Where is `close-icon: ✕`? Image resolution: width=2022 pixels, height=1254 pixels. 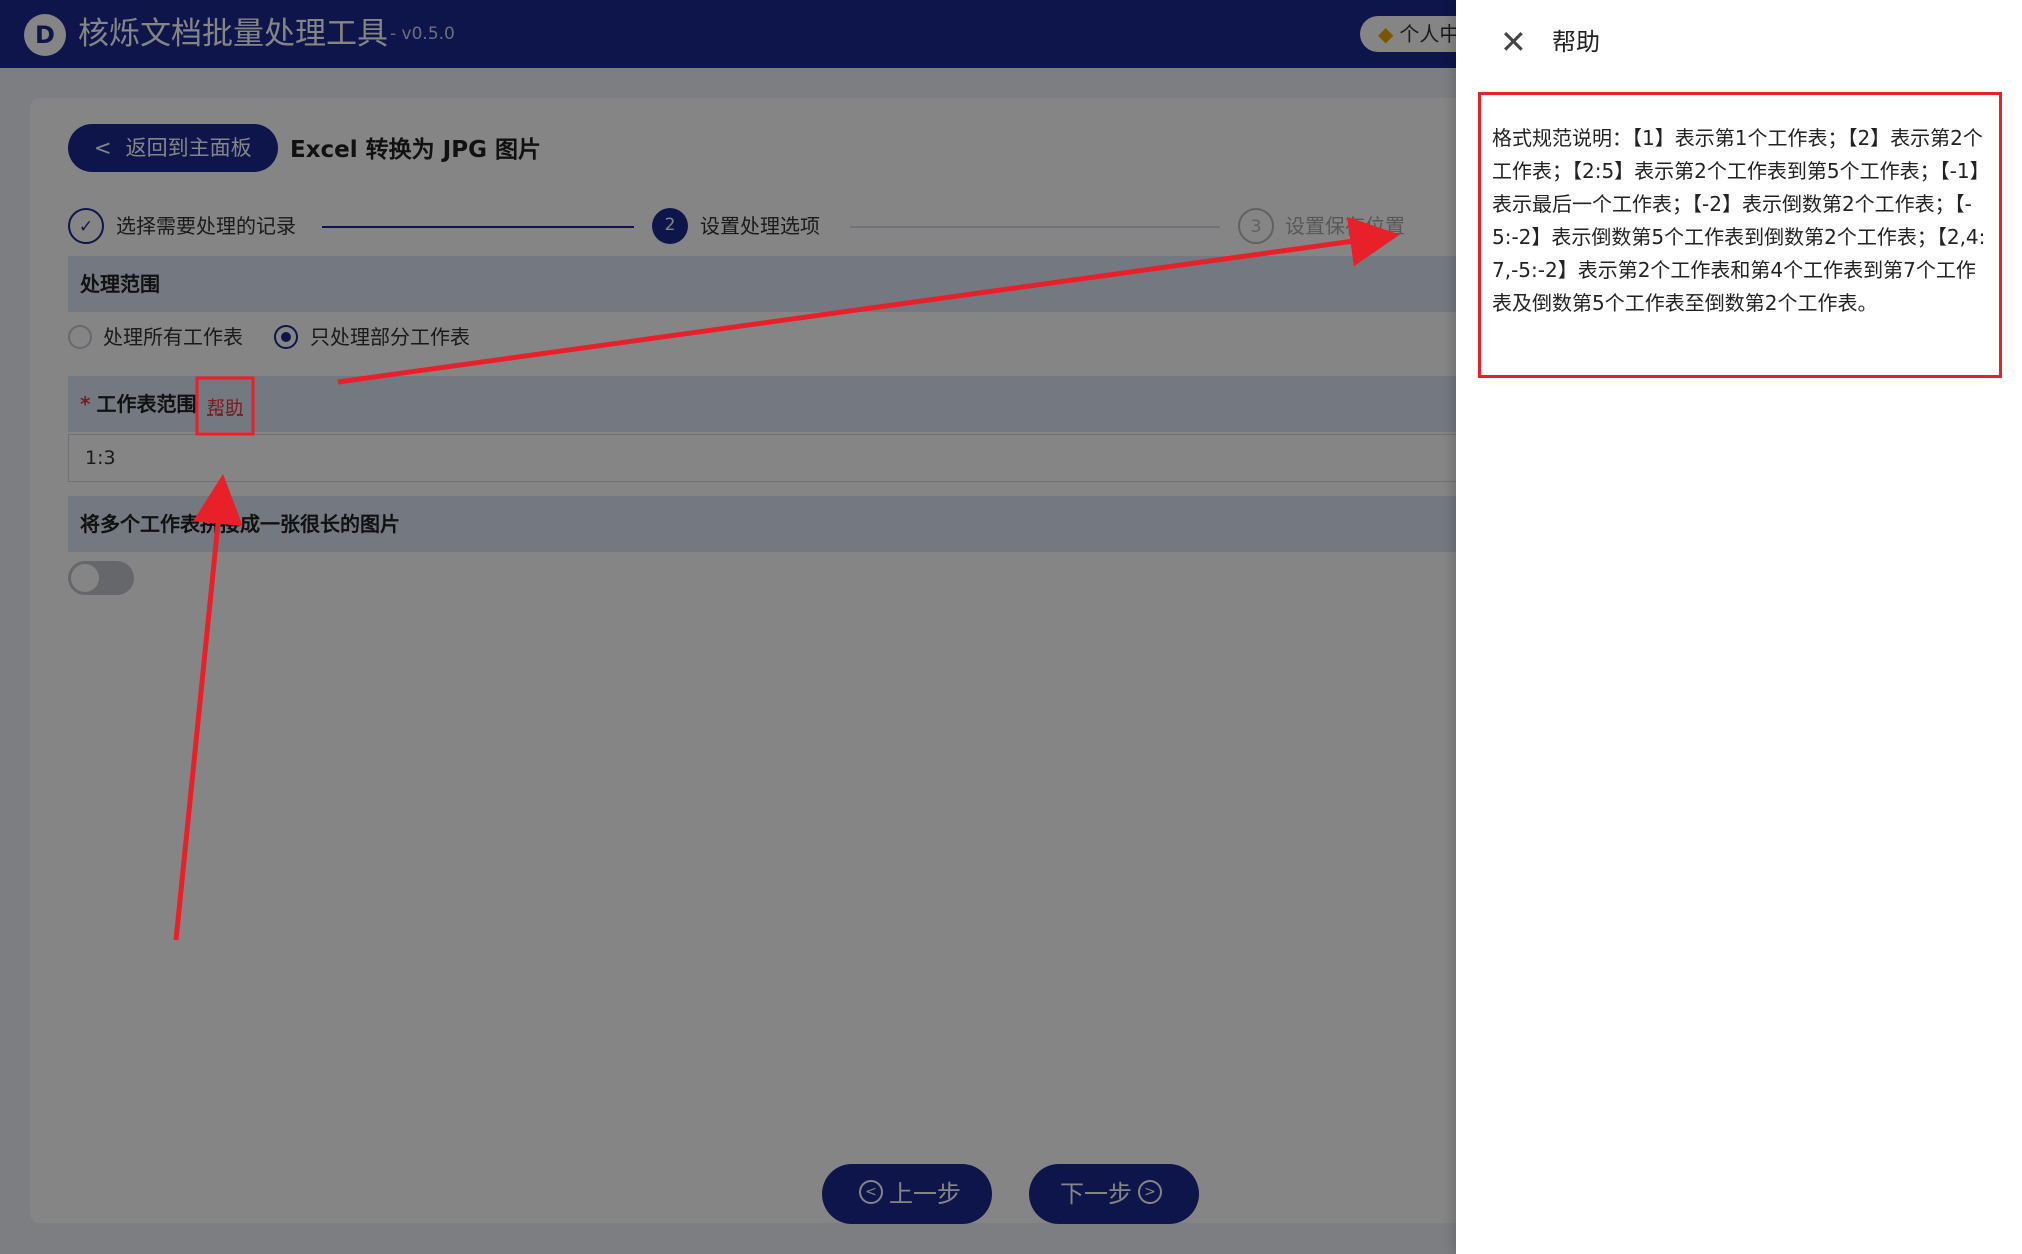
close-icon: ✕ is located at coordinates (1513, 42).